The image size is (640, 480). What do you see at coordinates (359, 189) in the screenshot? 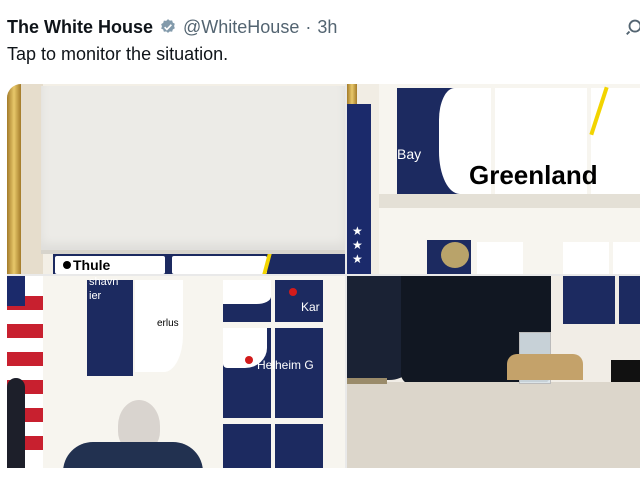
I see `us-flag: ★ ★ ★` at bounding box center [359, 189].